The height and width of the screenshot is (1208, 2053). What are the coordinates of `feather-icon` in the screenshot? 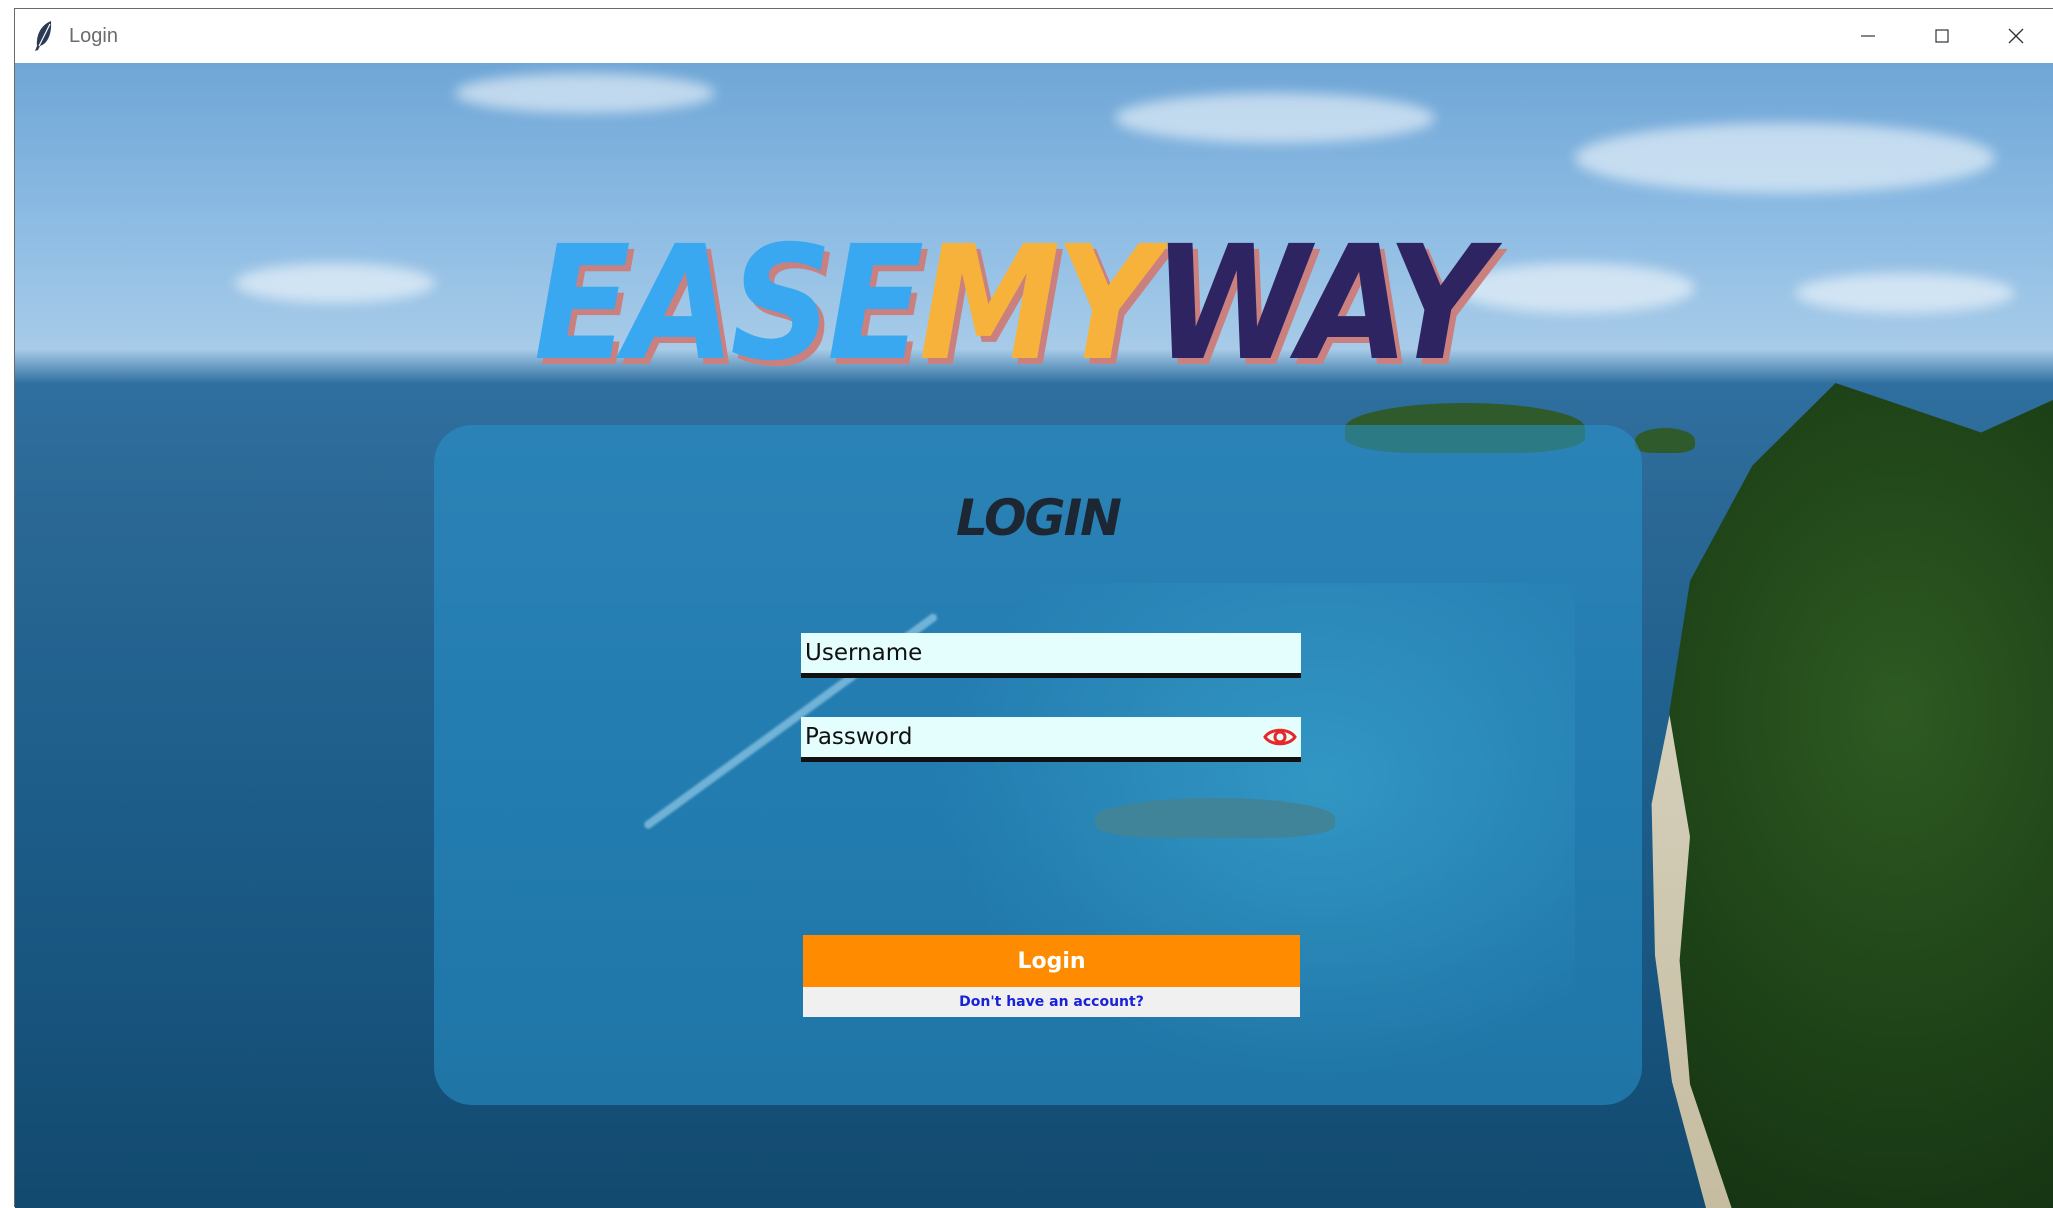 It's located at (43, 36).